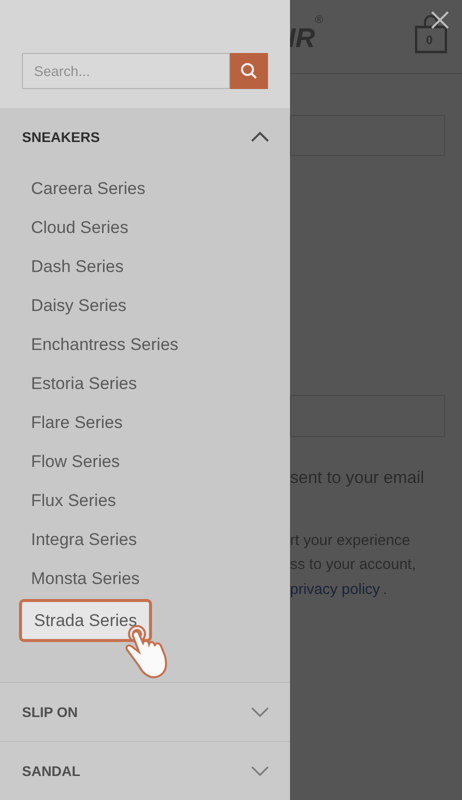  What do you see at coordinates (73, 500) in the screenshot?
I see `category-item: Flux Series` at bounding box center [73, 500].